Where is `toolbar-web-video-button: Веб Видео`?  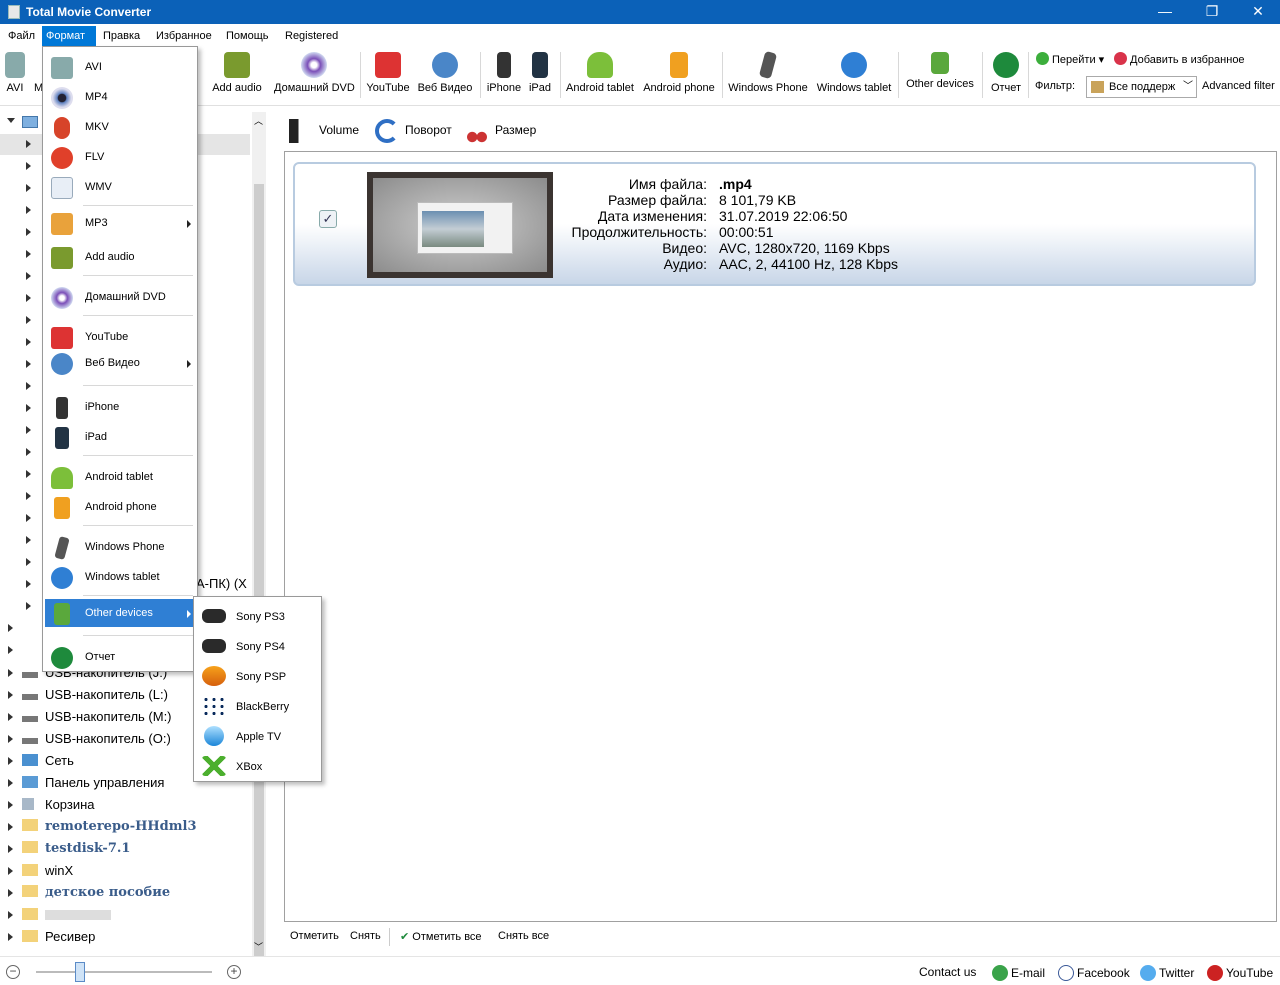 toolbar-web-video-button: Веб Видео is located at coordinates (445, 73).